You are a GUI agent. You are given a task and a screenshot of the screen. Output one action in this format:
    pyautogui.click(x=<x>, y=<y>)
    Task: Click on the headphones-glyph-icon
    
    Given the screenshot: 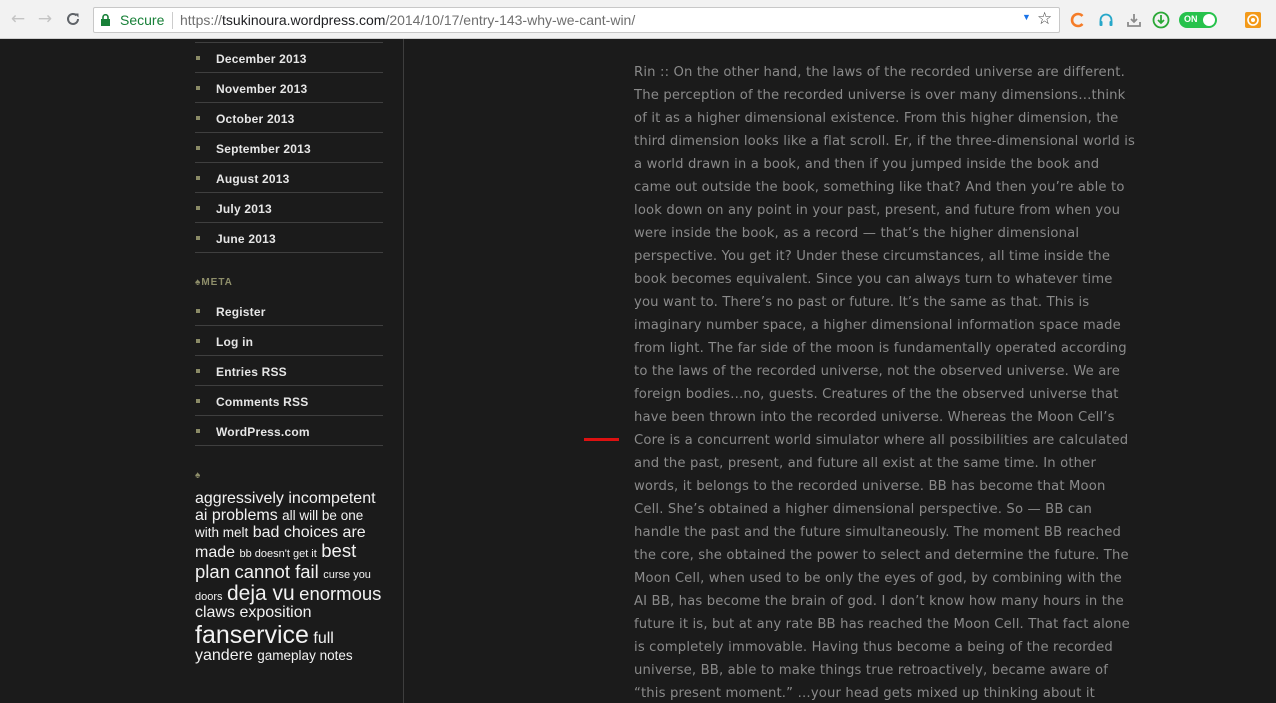 What is the action you would take?
    pyautogui.click(x=1106, y=19)
    